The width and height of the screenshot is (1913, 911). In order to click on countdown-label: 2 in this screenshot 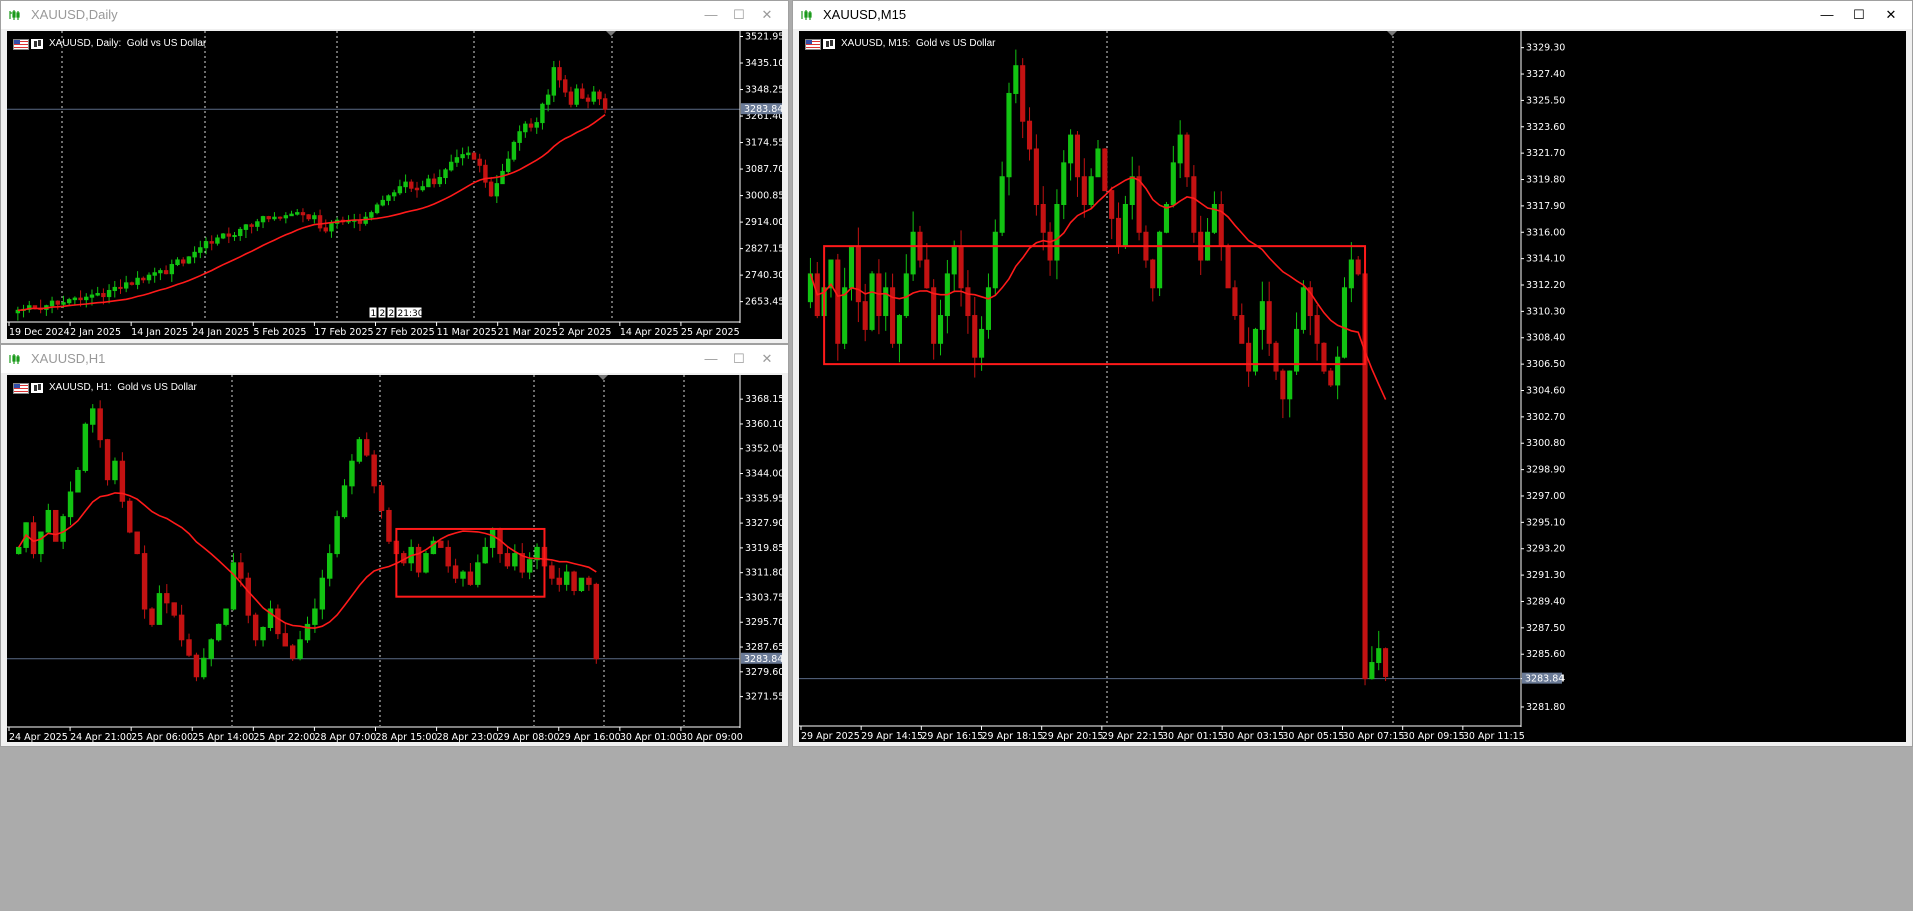, I will do `click(392, 314)`.